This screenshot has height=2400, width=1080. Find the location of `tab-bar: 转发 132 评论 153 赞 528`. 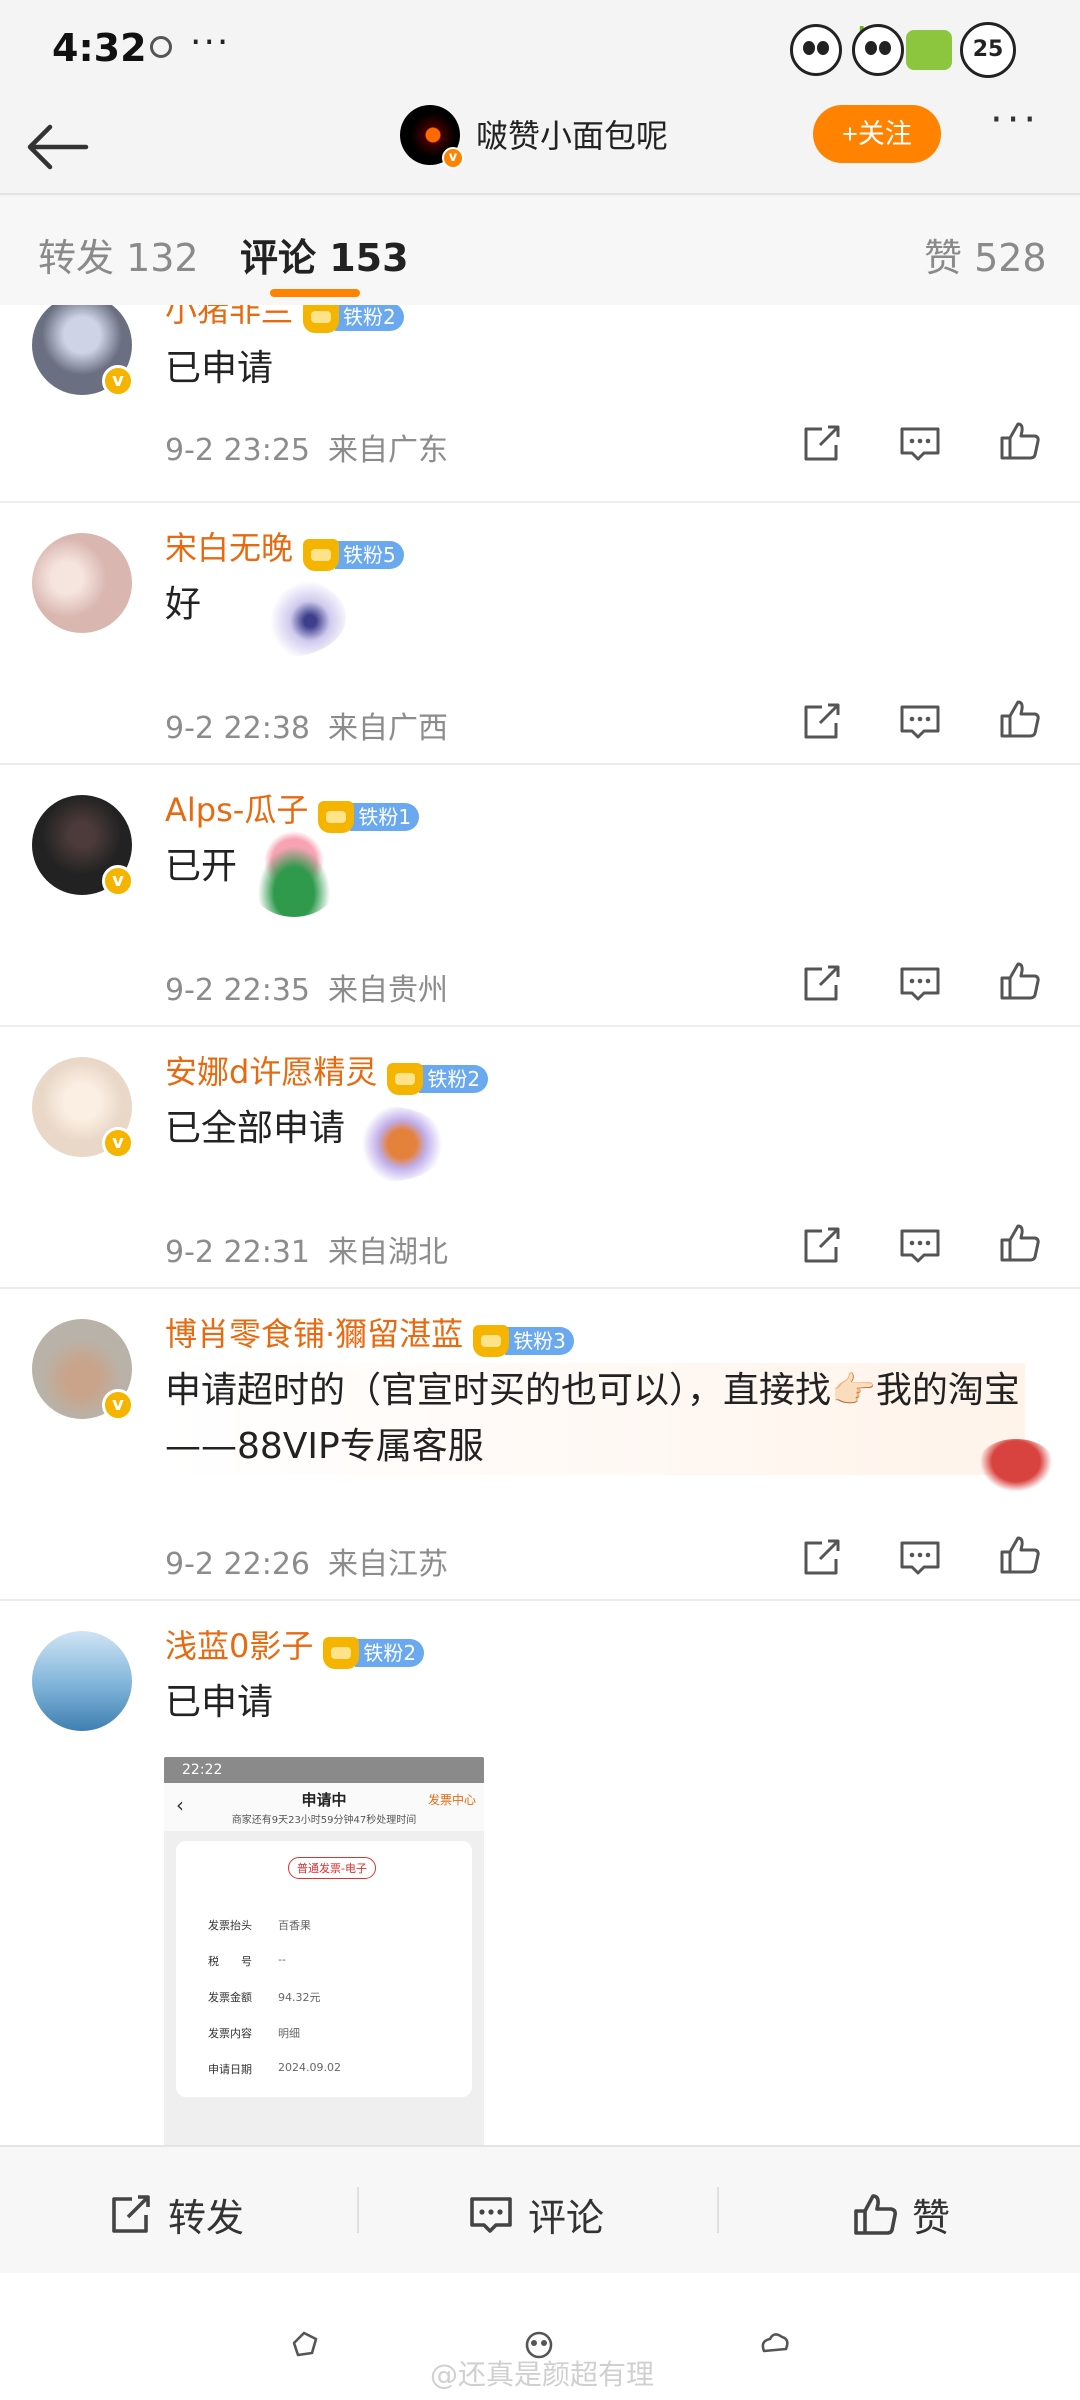

tab-bar: 转发 132 评论 153 赞 528 is located at coordinates (540, 251).